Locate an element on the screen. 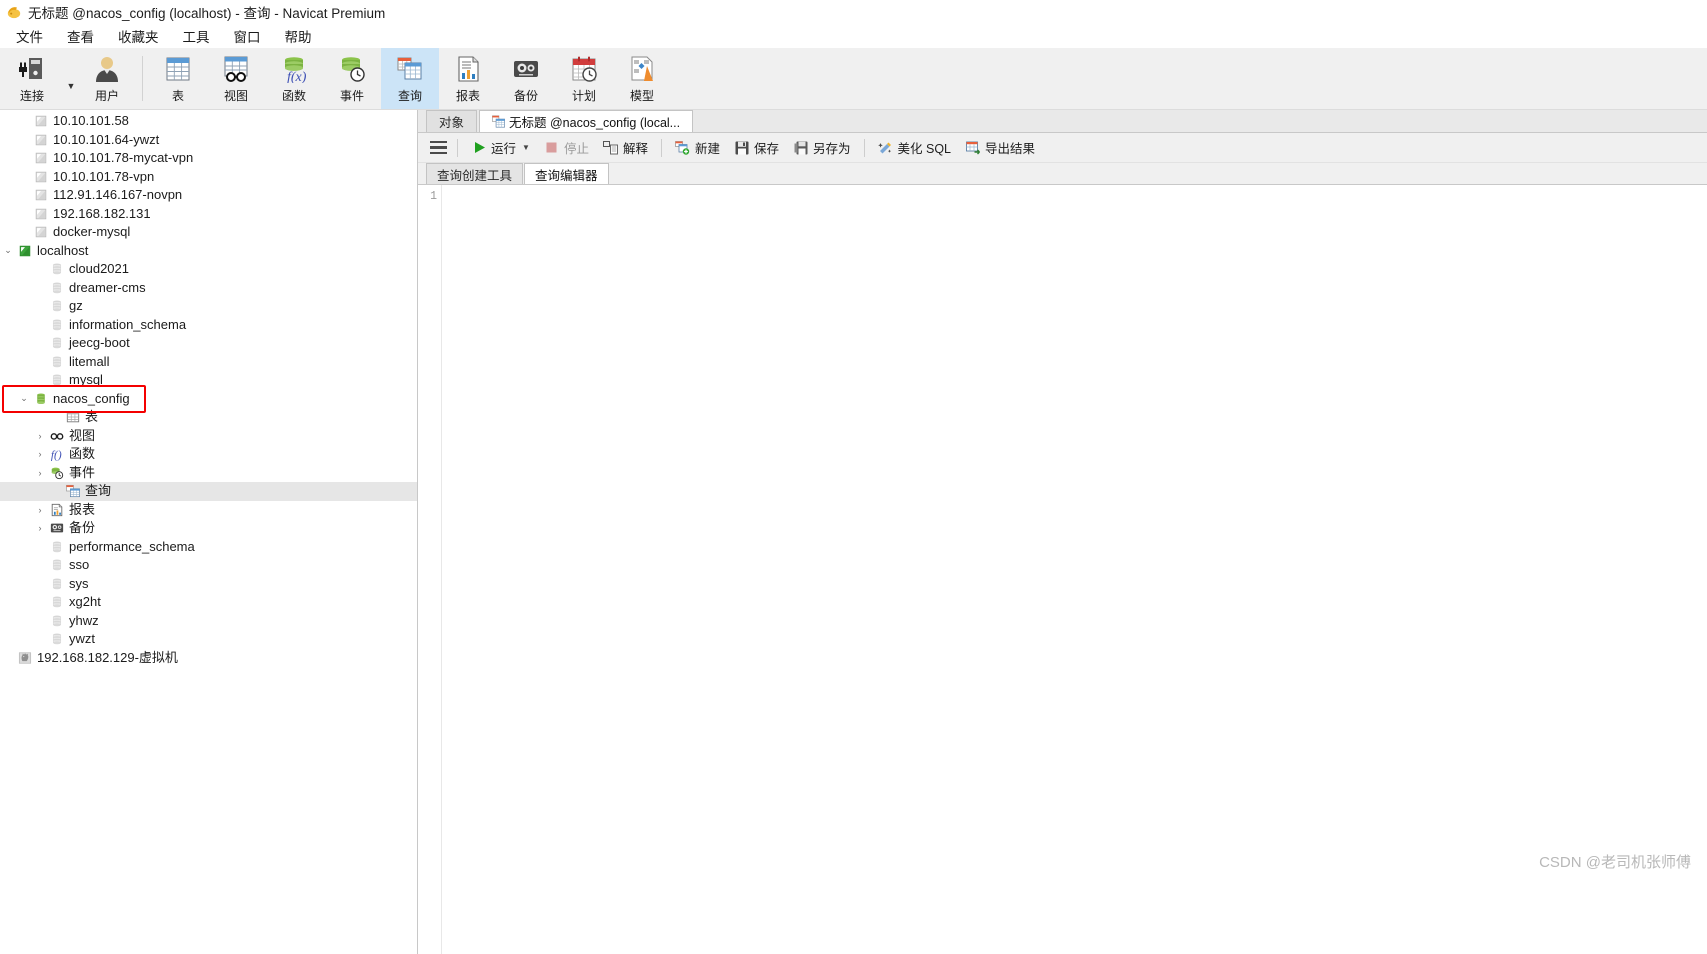 This screenshot has height=954, width=1707. tree-item-dreamer-cms: dreamer-cms is located at coordinates (208, 288).